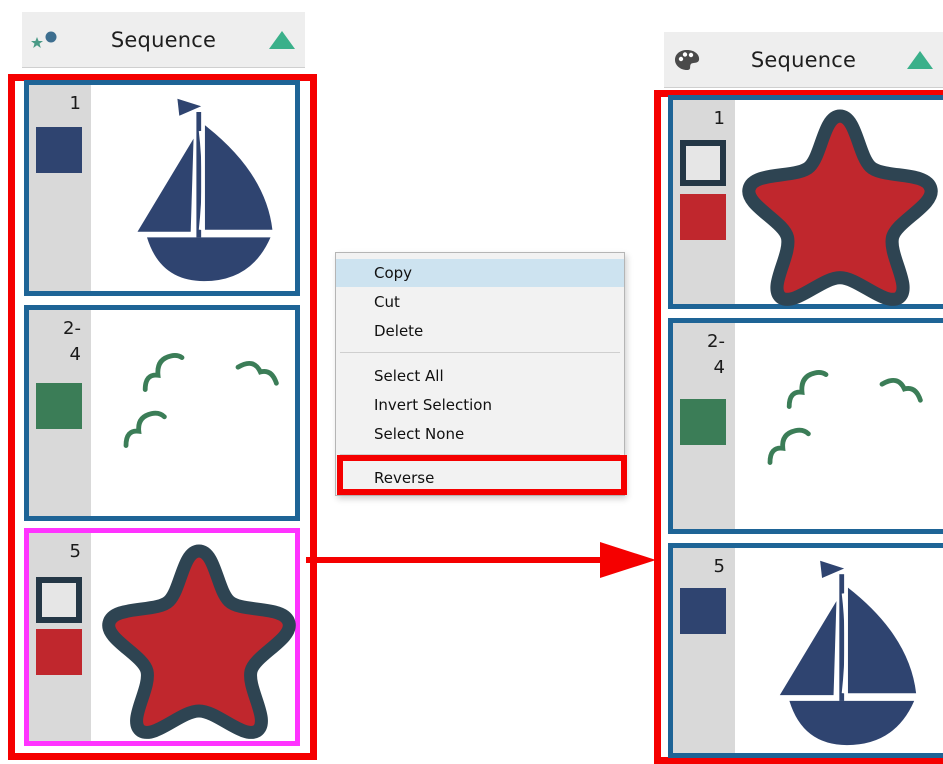 Image resolution: width=943 pixels, height=764 pixels. I want to click on menu-item-select-all: Select All, so click(480, 376).